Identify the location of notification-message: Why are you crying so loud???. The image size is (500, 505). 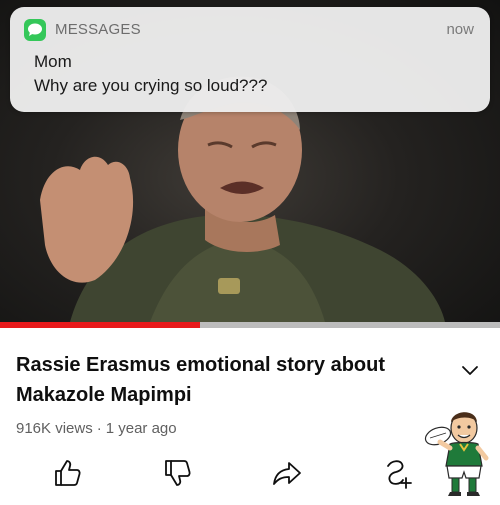
(151, 85).